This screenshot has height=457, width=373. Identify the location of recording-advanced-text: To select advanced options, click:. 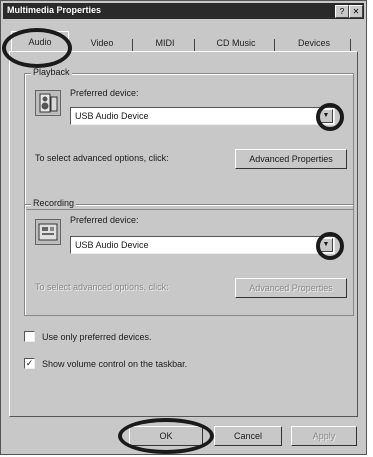
(102, 287).